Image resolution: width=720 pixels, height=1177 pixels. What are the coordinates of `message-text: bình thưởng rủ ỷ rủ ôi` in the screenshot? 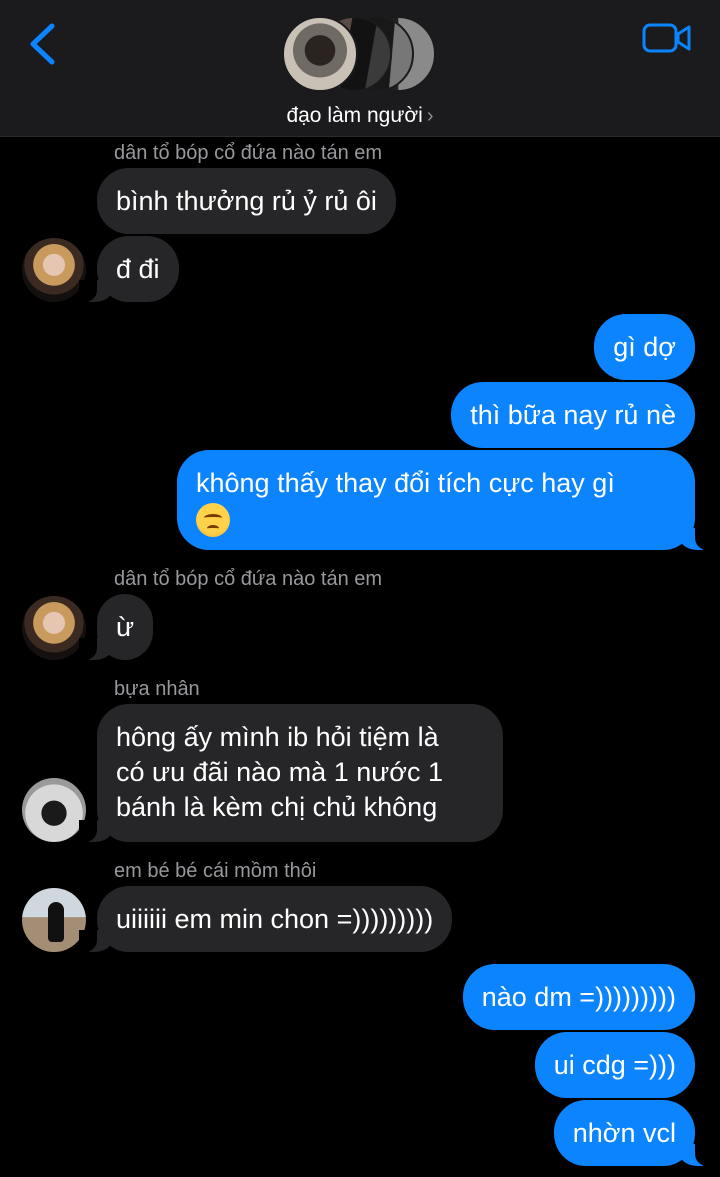 It's located at (246, 201).